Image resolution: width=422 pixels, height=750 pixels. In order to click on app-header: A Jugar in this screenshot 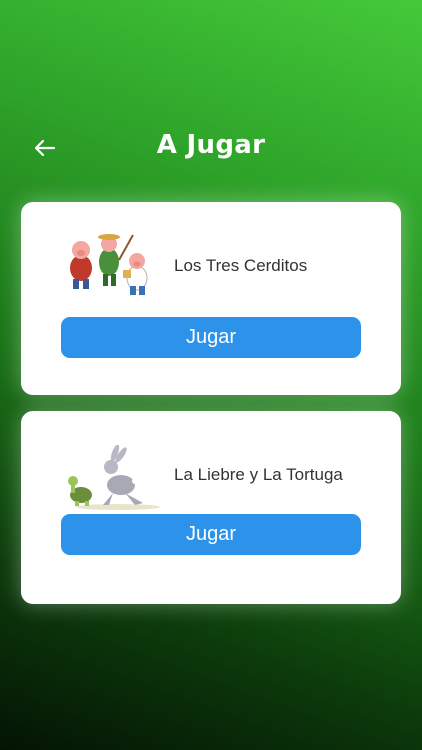, I will do `click(211, 148)`.